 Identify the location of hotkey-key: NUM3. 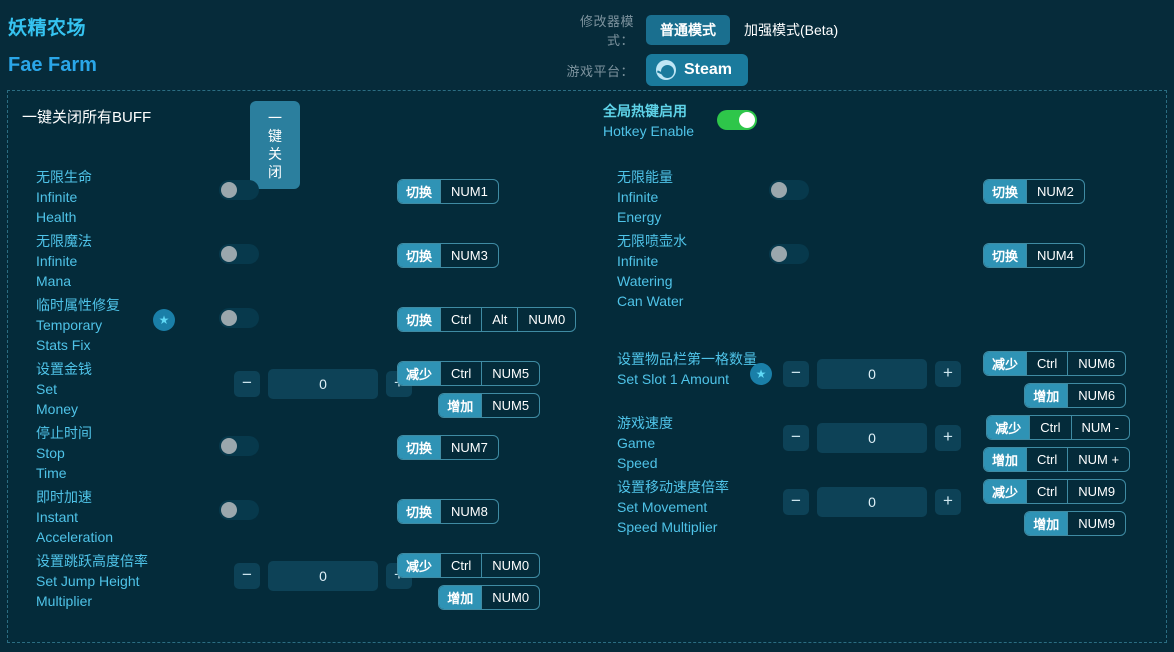
(469, 255).